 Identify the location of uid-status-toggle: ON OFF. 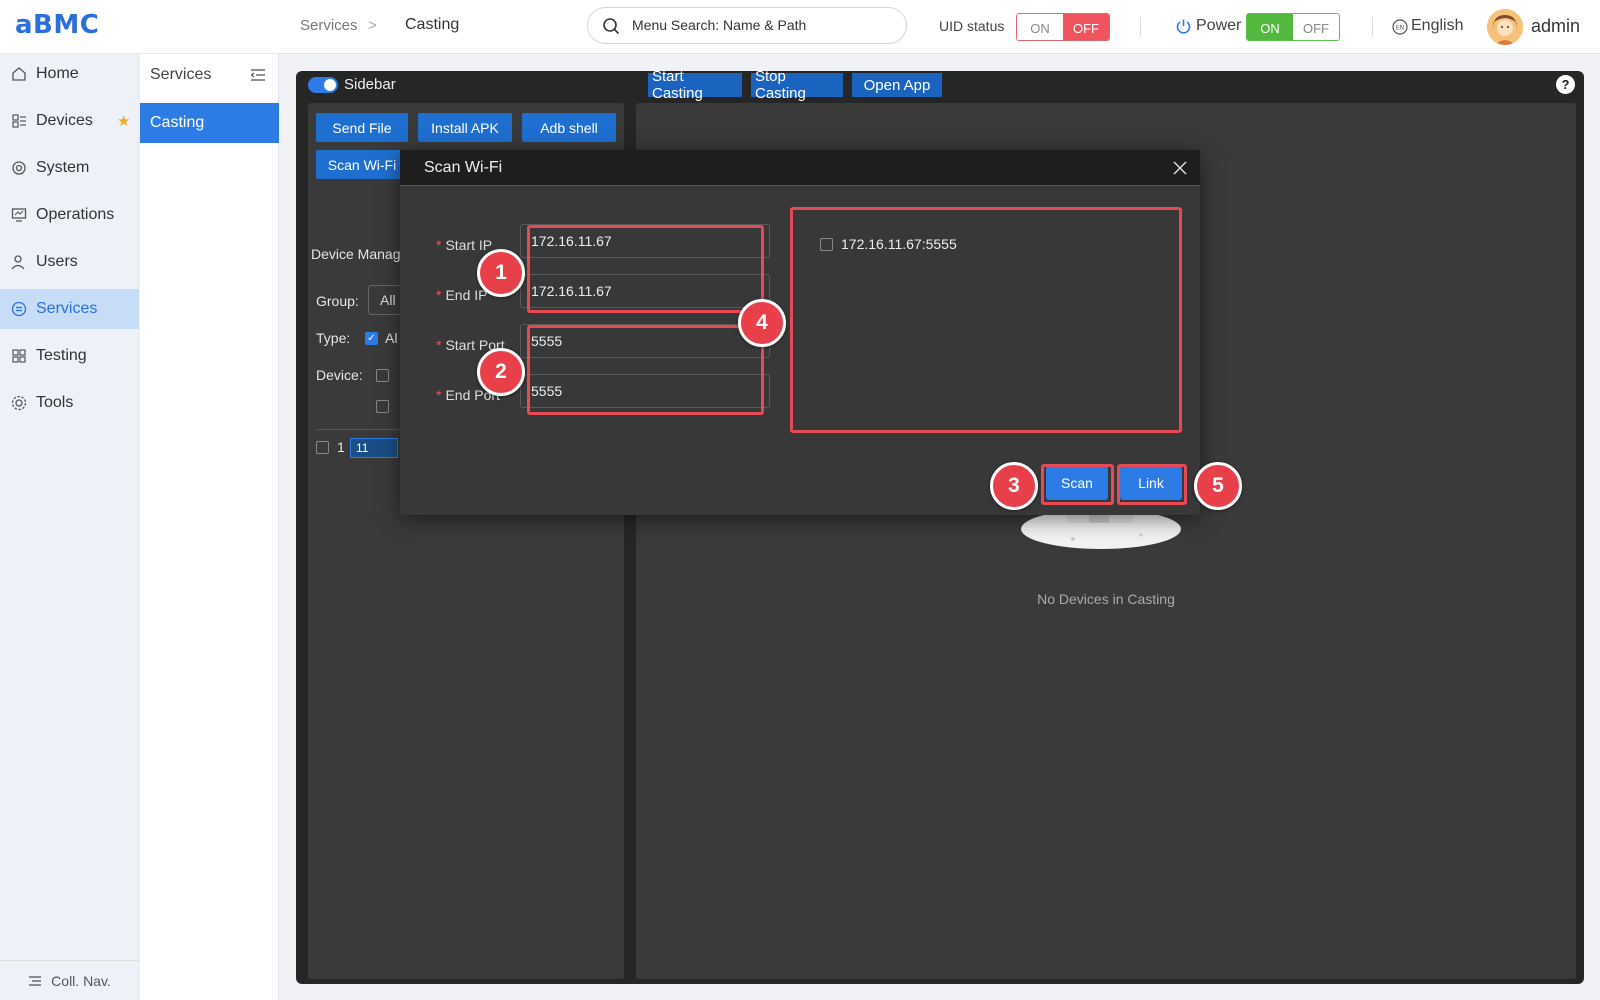
(1063, 27).